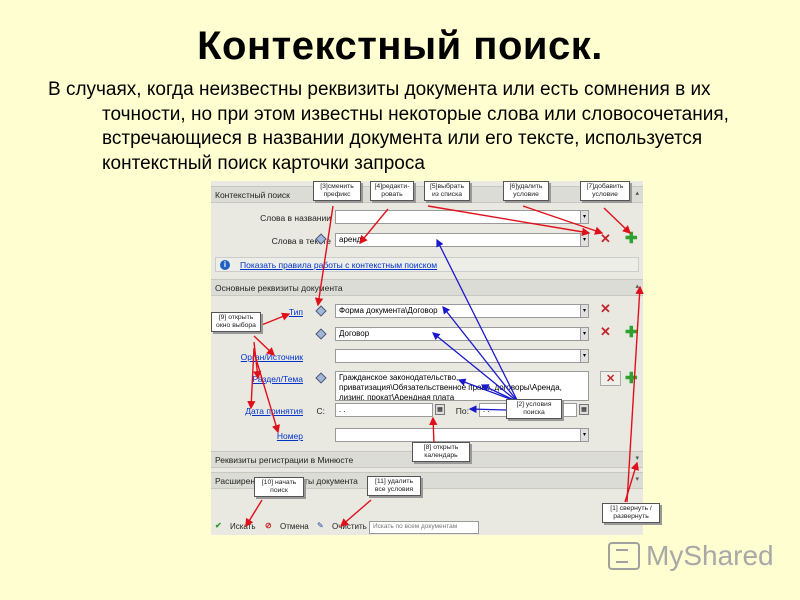 The image size is (800, 600). I want to click on organ-input: ▾, so click(462, 356).